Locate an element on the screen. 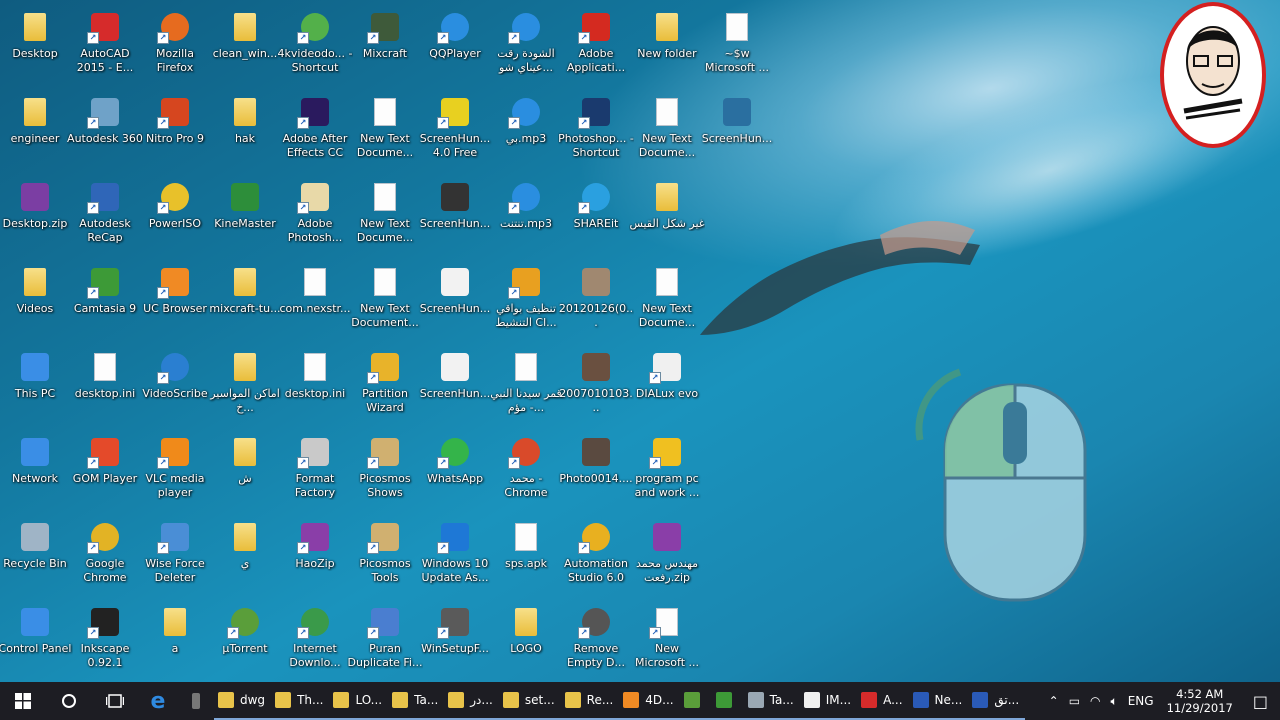  desktop-icon: ↗ Camtasia 9 is located at coordinates (105, 300).